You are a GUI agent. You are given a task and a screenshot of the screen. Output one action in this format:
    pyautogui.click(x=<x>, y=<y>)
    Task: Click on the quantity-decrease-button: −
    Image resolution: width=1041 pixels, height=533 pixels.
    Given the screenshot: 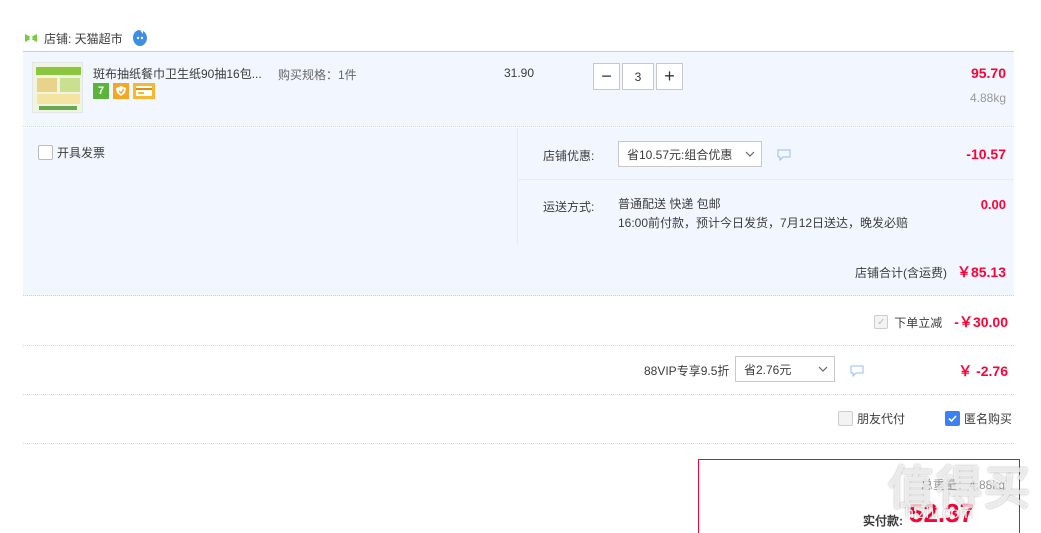 What is the action you would take?
    pyautogui.click(x=606, y=76)
    